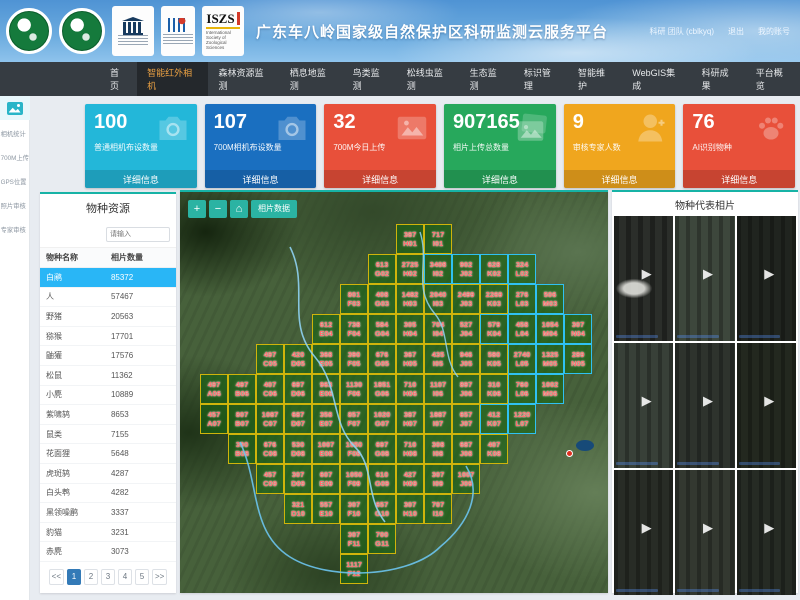  I want to click on grid-cell-F08: 1050 F08, so click(354, 449).